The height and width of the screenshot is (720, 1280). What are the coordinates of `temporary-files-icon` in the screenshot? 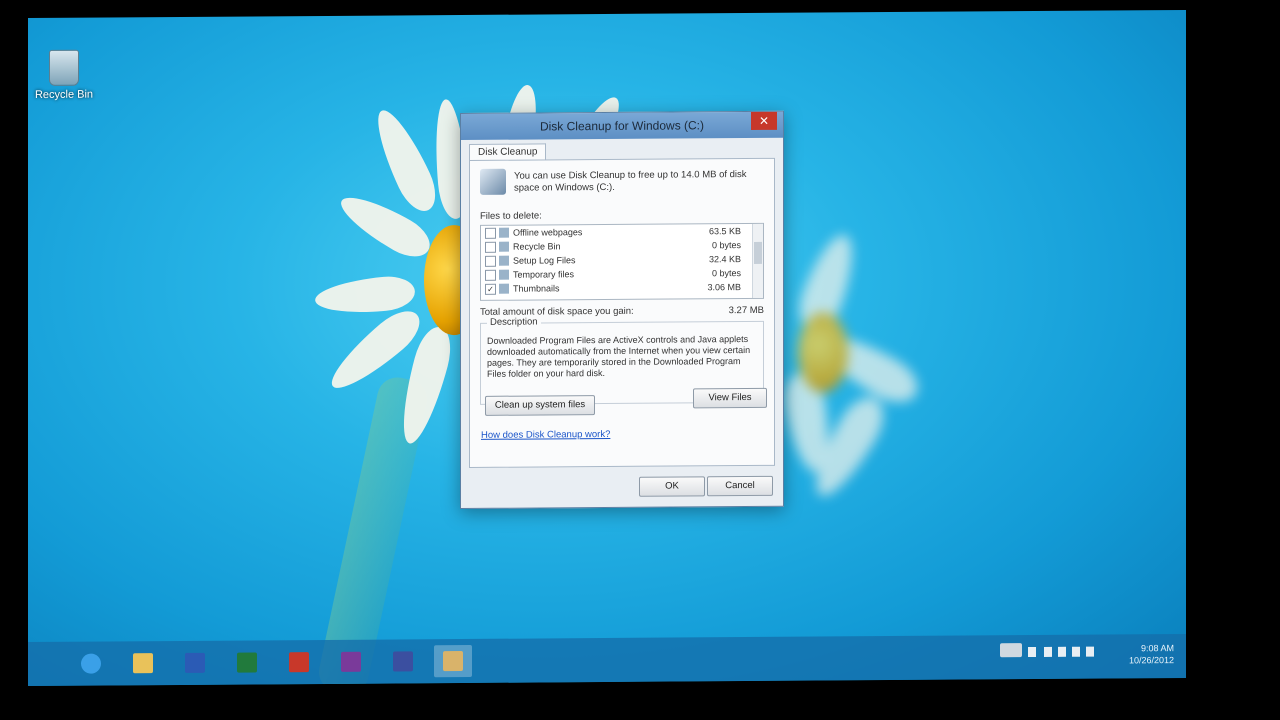 It's located at (504, 274).